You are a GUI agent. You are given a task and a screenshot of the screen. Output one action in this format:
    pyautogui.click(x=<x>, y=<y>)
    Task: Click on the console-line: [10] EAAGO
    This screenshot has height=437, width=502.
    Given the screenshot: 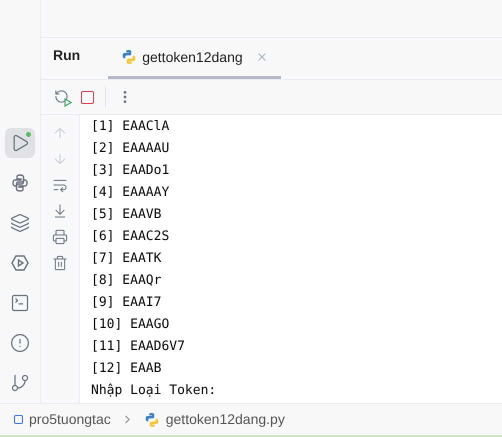 What is the action you would take?
    pyautogui.click(x=130, y=325)
    